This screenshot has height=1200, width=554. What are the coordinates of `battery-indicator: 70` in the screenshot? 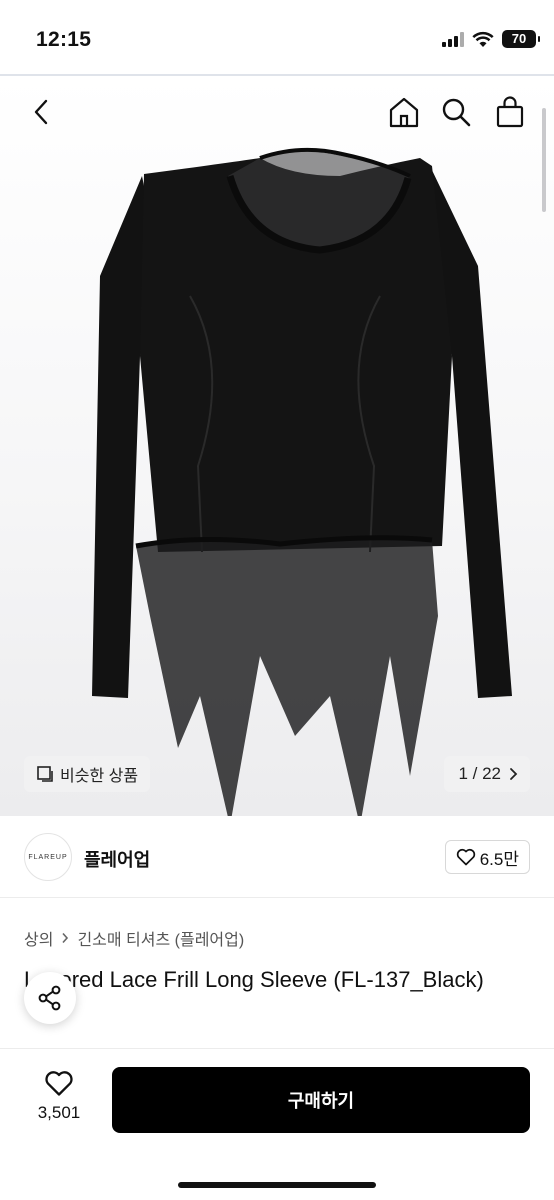 It's located at (521, 39).